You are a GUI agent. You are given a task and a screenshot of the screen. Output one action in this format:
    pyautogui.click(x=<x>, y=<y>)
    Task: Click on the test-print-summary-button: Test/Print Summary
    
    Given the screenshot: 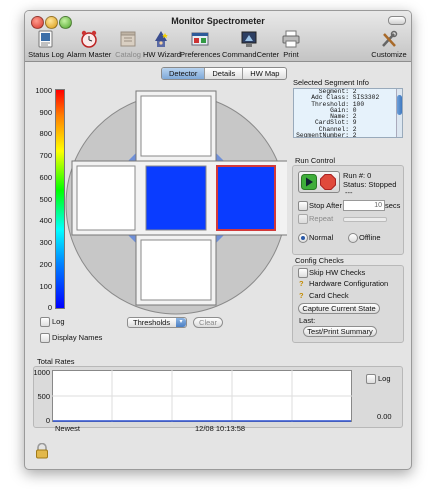 What is the action you would take?
    pyautogui.click(x=340, y=331)
    